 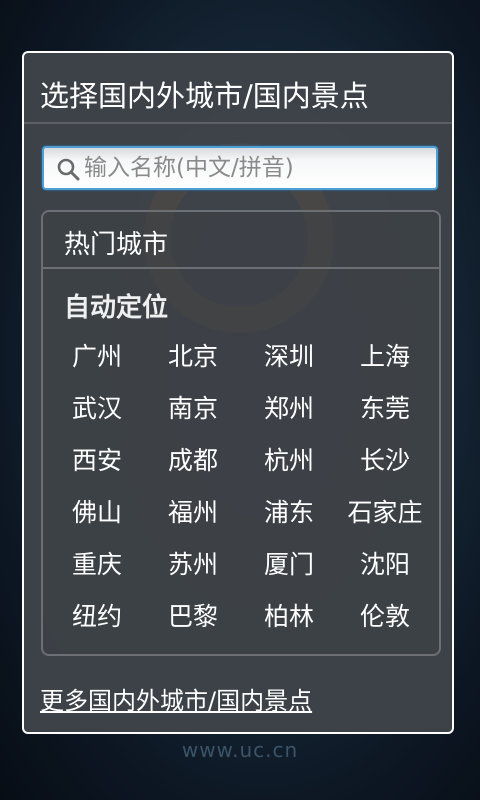 I want to click on city-item: 杭州, so click(x=289, y=461).